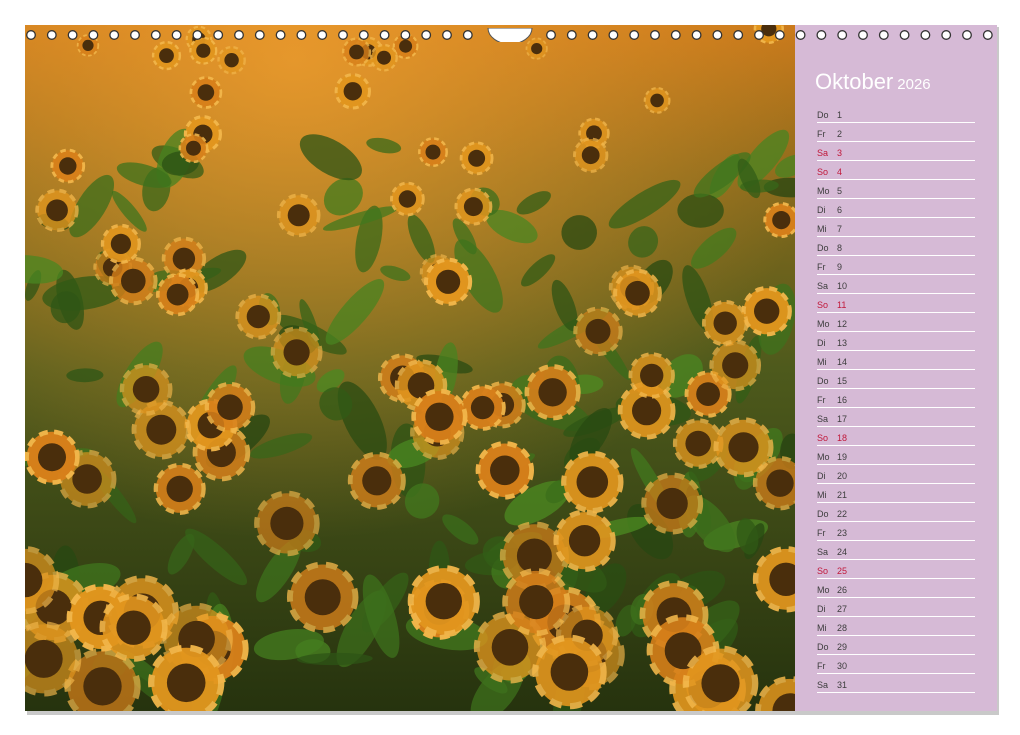 Image resolution: width=1020 pixels, height=735 pixels. Describe the element at coordinates (896, 360) in the screenshot. I see `calendar-day-row: Mi 14` at that location.